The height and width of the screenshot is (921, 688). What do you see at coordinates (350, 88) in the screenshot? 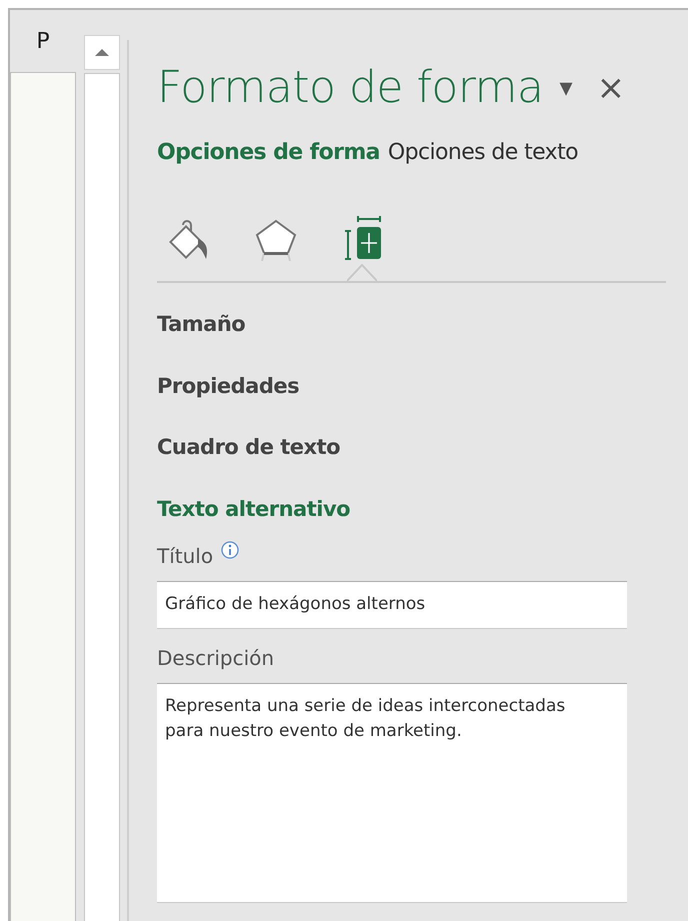
I see `panel-title: Formato de forma` at bounding box center [350, 88].